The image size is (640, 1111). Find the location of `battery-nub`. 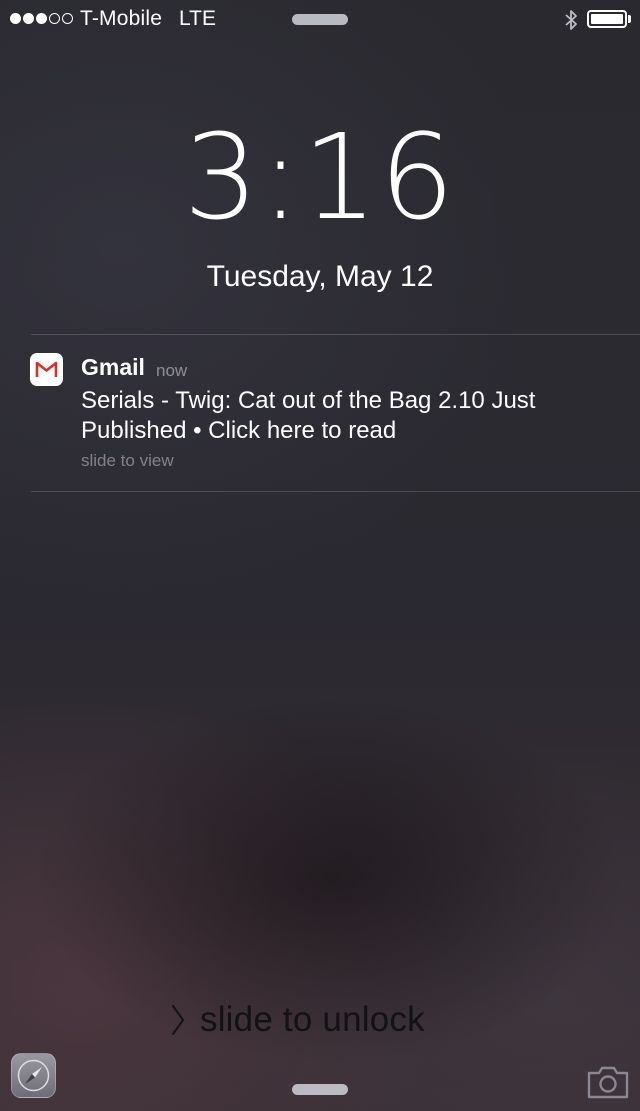

battery-nub is located at coordinates (629, 19).